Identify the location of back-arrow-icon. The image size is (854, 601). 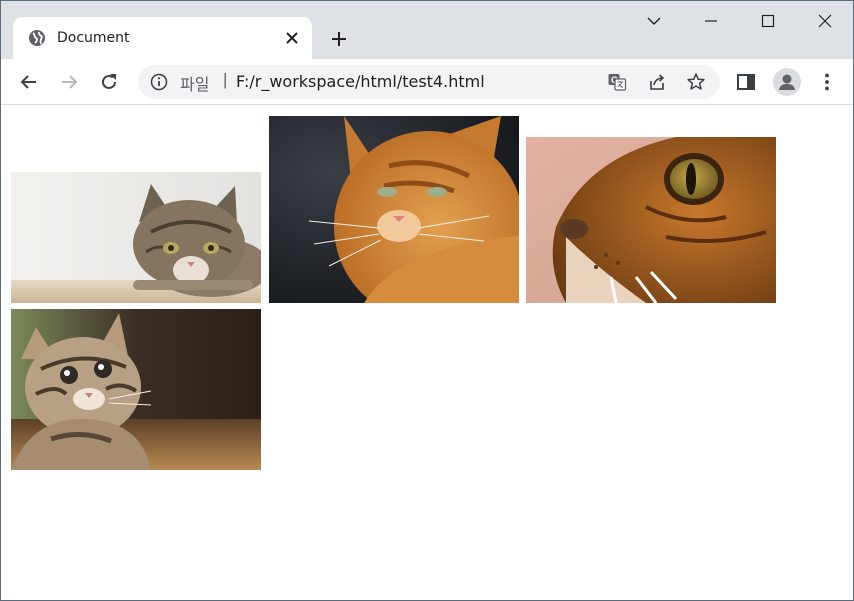
(29, 82).